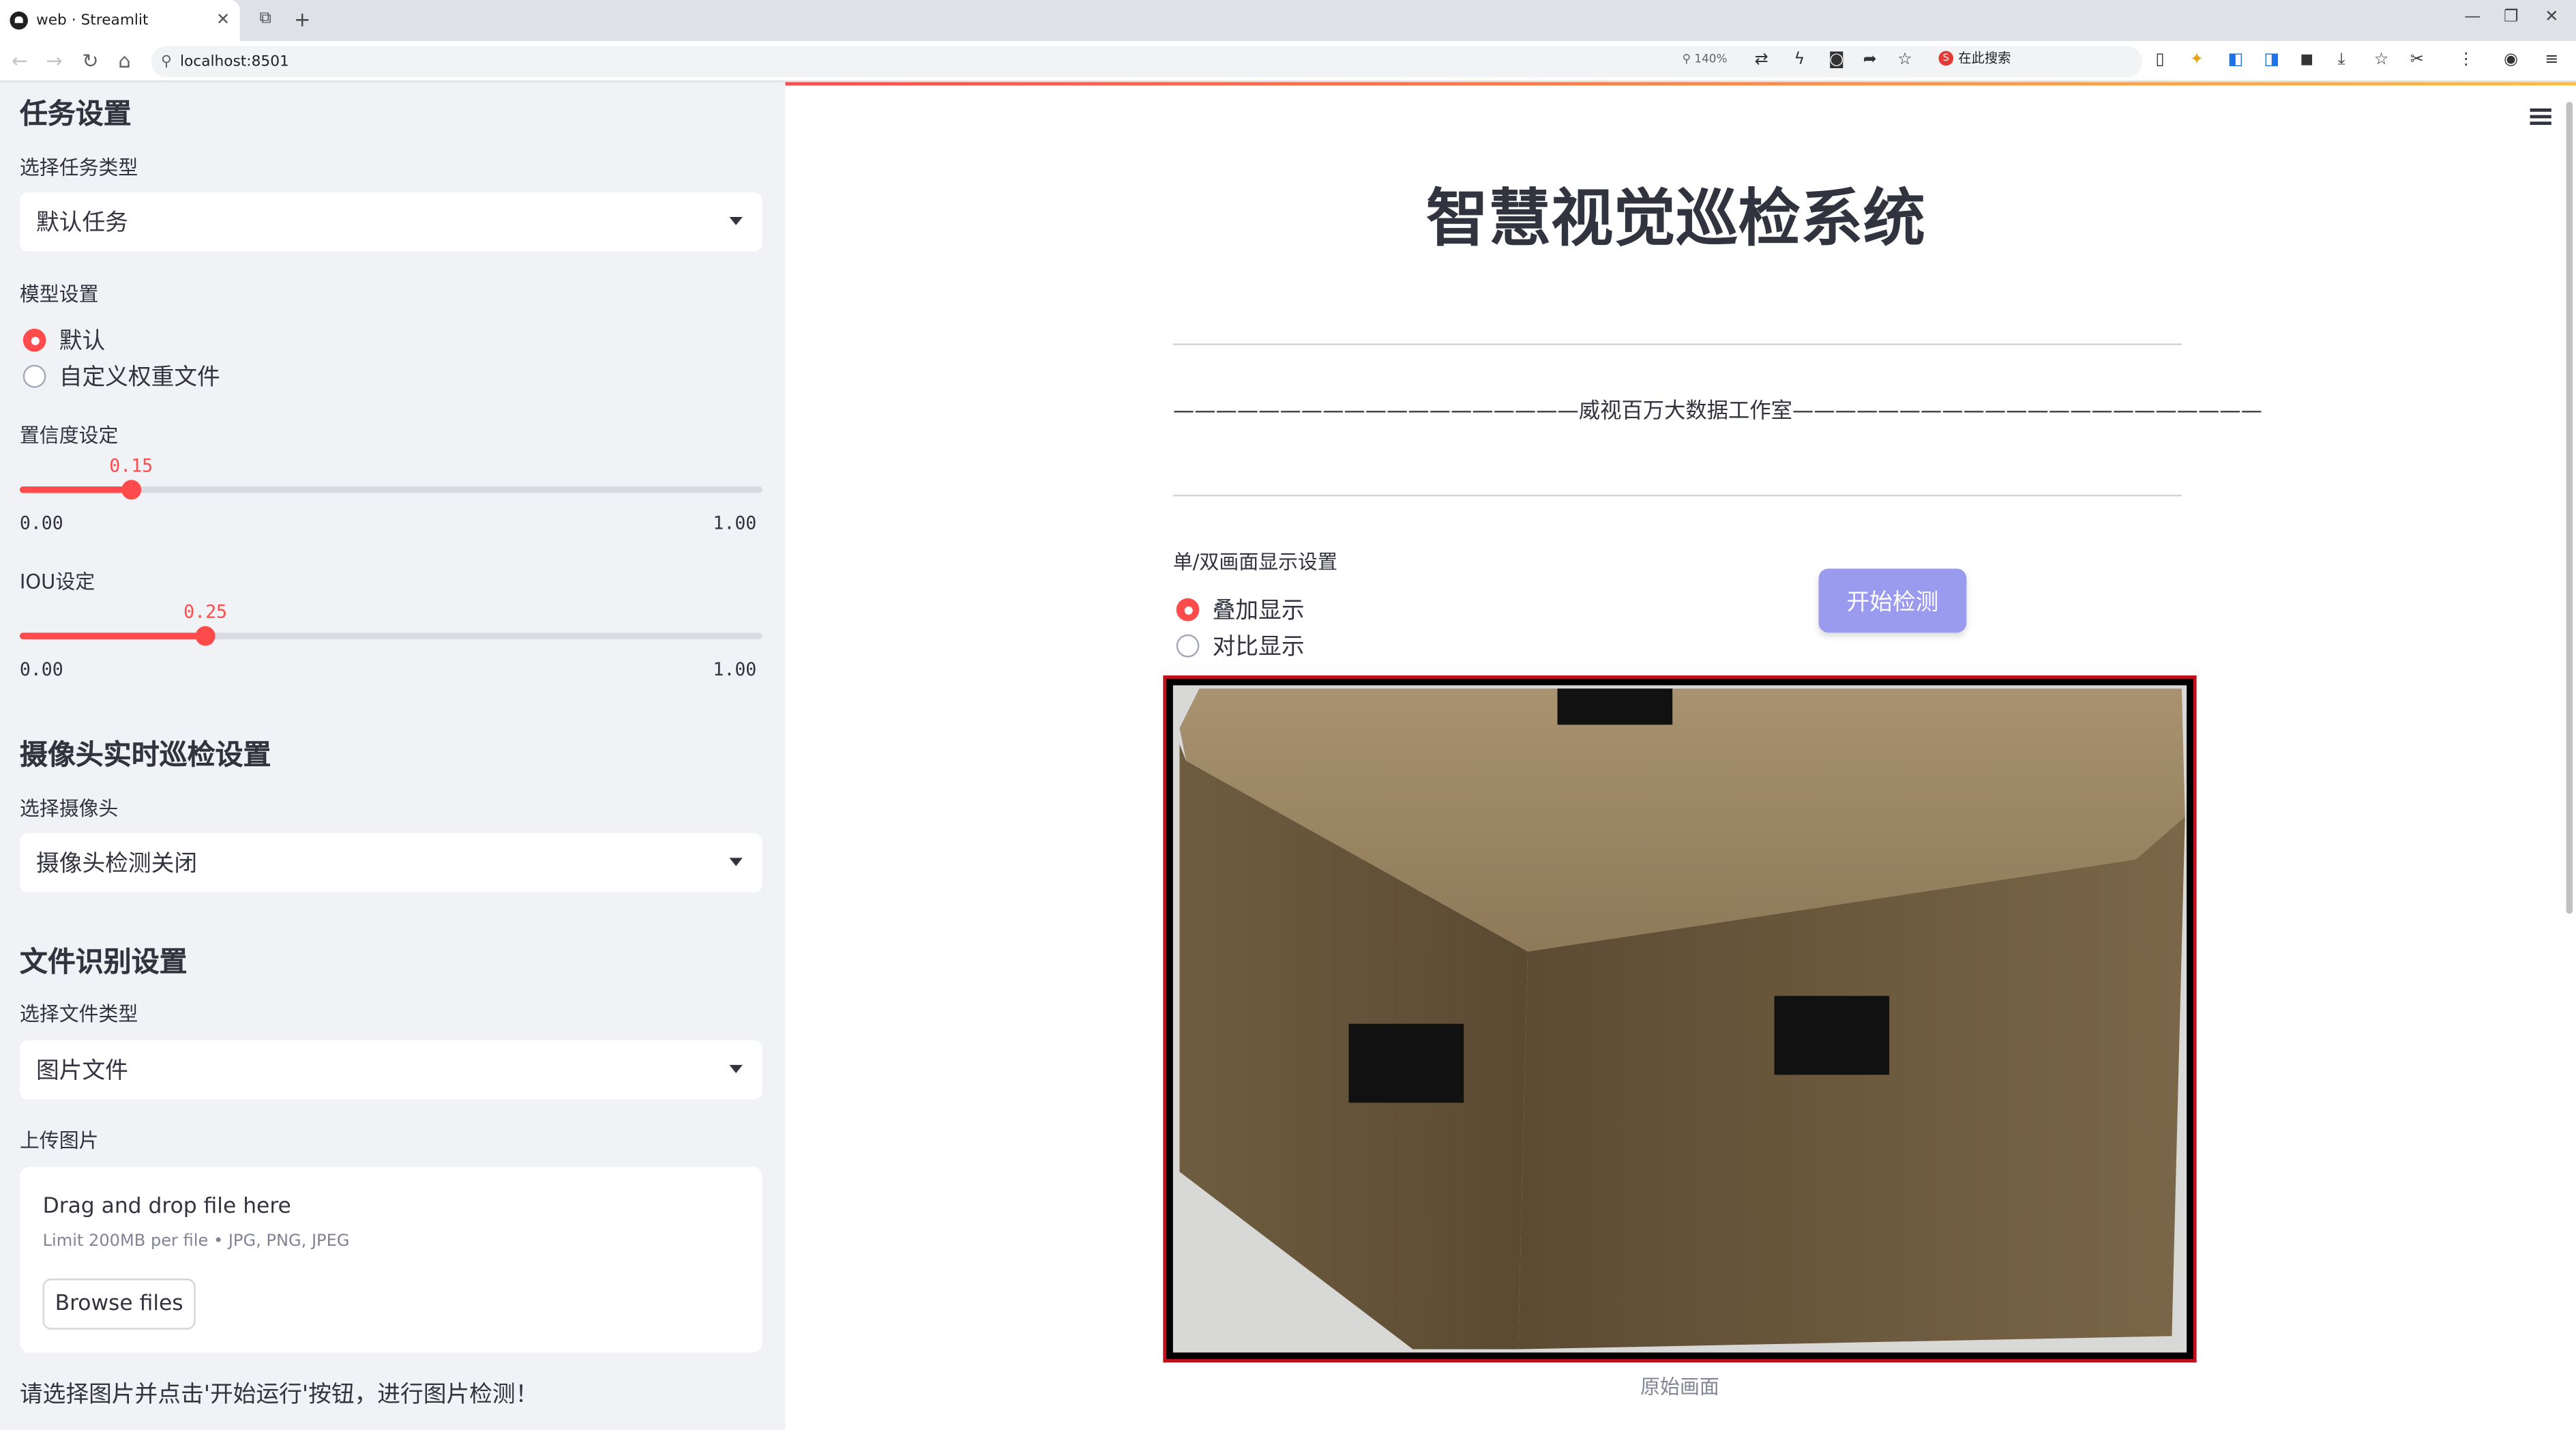 The image size is (2576, 1430). Describe the element at coordinates (69, 436) in the screenshot. I see `confidence-label: 置信度设定` at that location.